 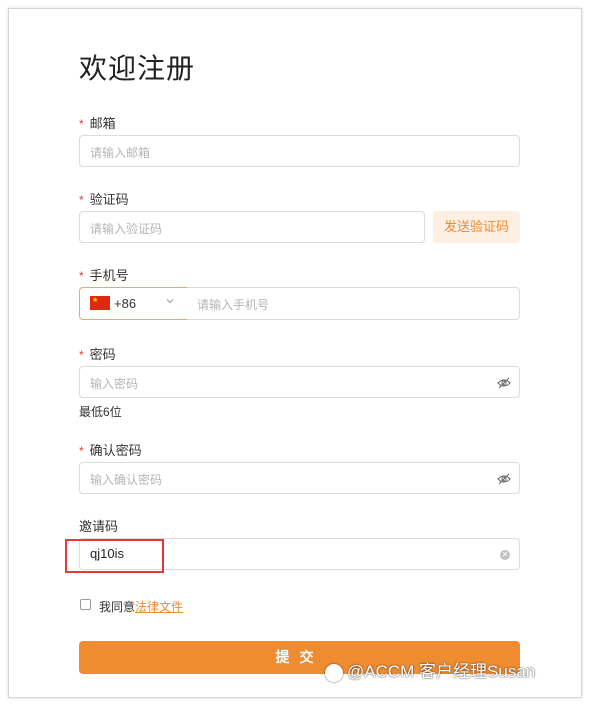 What do you see at coordinates (109, 275) in the screenshot?
I see `phone-label-text: 手机号` at bounding box center [109, 275].